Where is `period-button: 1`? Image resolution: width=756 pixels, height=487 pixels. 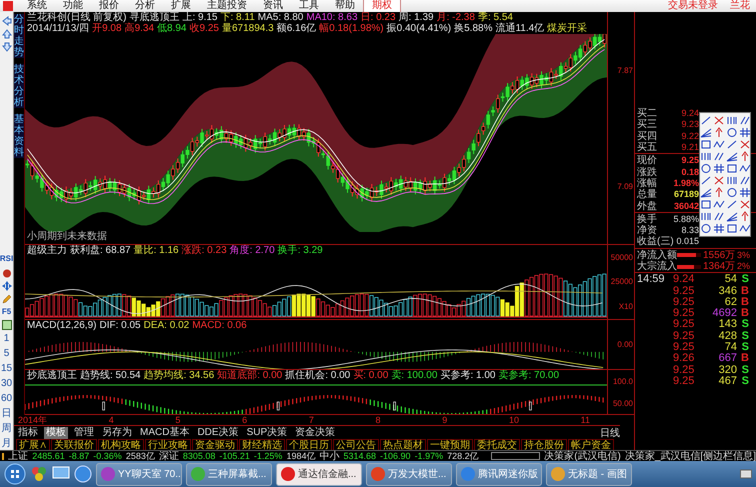 period-button: 1 is located at coordinates (7, 339).